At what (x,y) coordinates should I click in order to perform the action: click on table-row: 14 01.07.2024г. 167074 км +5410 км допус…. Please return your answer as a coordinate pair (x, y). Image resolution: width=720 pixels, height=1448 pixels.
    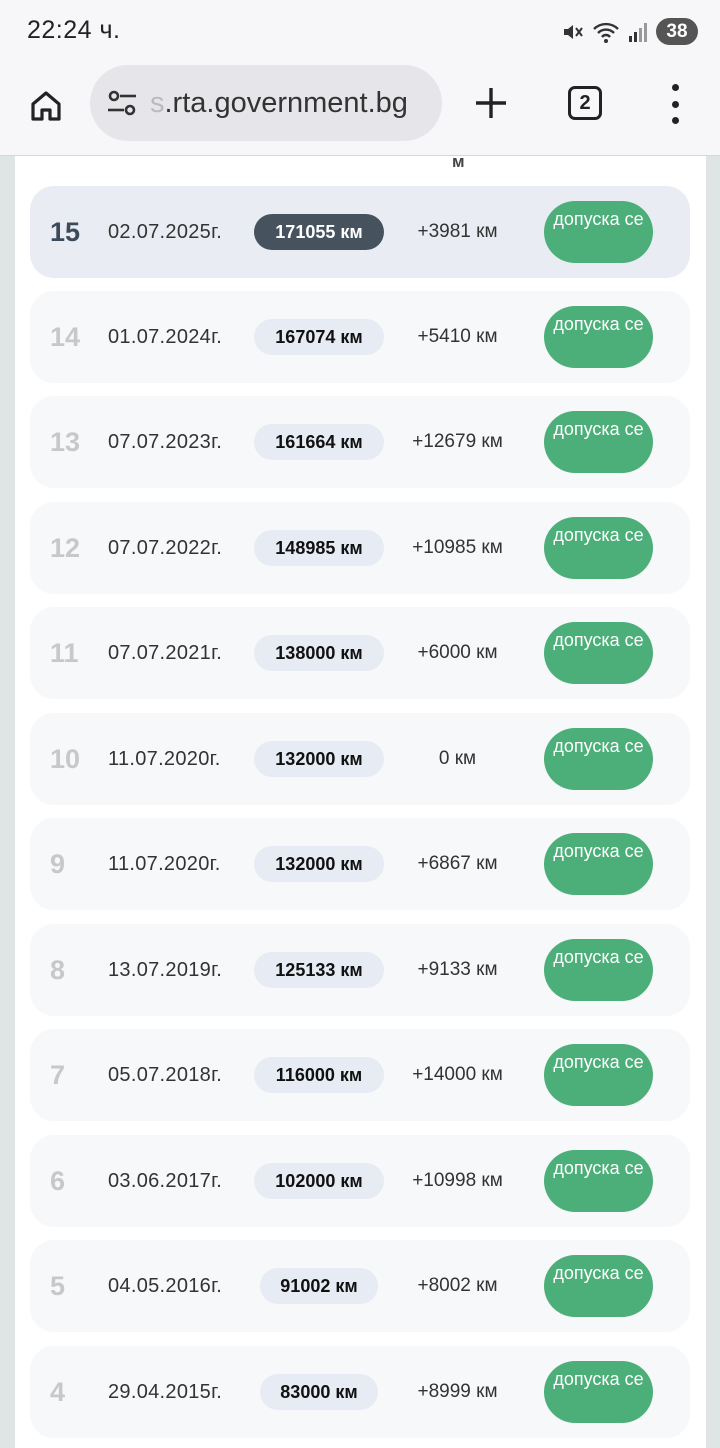
    Looking at the image, I should click on (360, 337).